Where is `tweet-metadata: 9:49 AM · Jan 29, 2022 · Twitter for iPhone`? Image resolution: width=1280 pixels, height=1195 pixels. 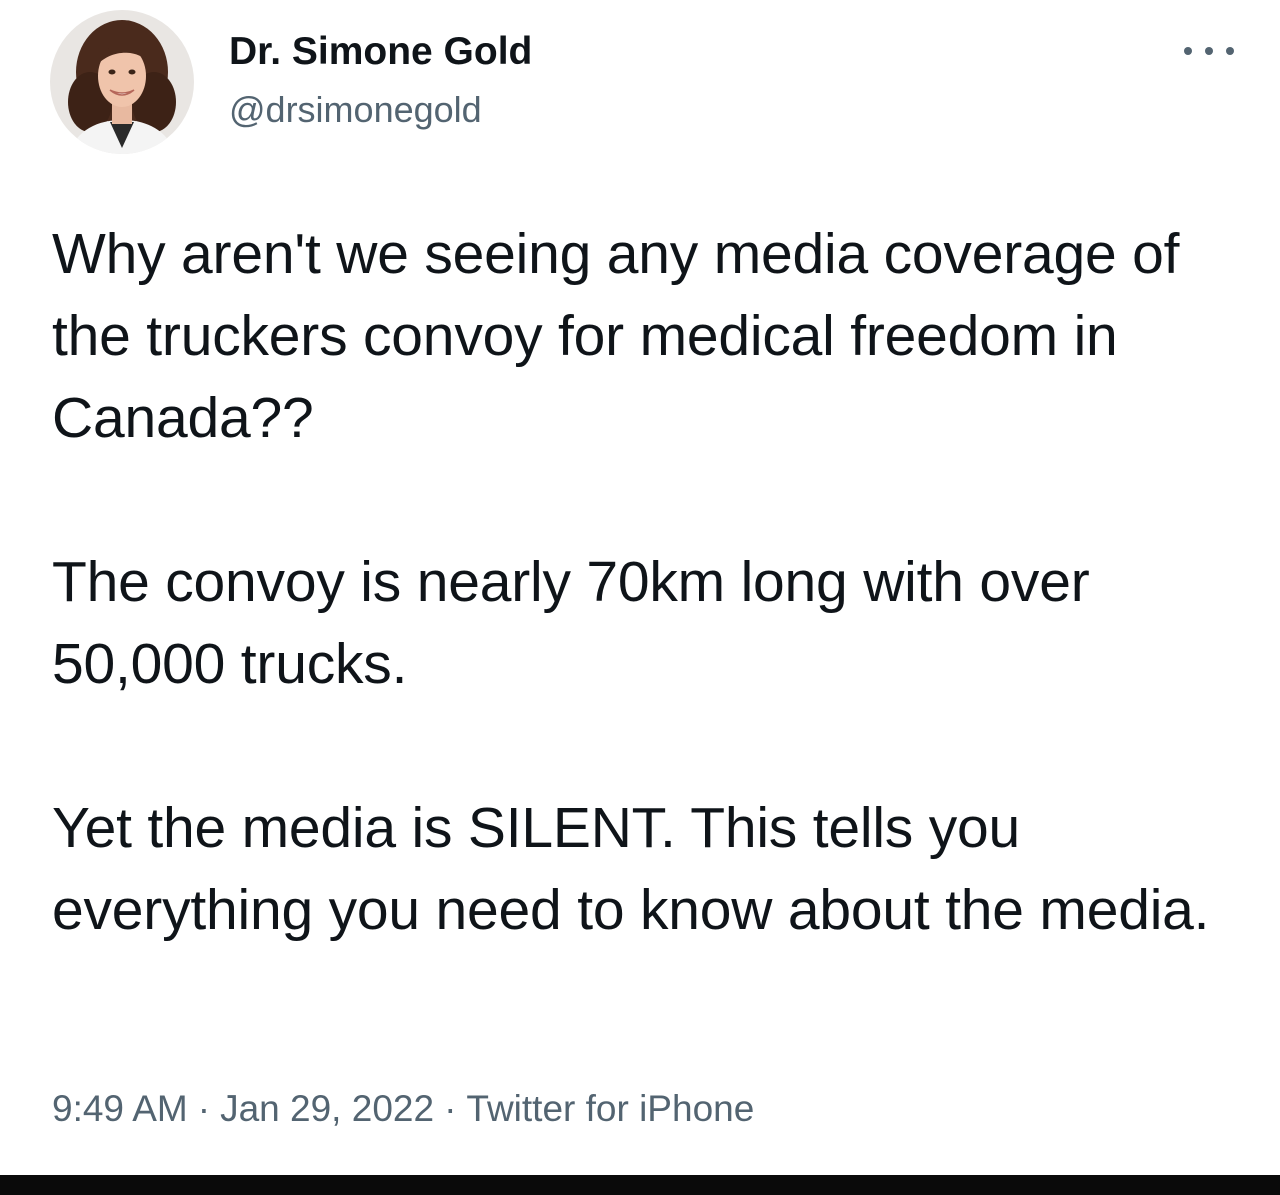 tweet-metadata: 9:49 AM · Jan 29, 2022 · Twitter for iPhone is located at coordinates (403, 1109).